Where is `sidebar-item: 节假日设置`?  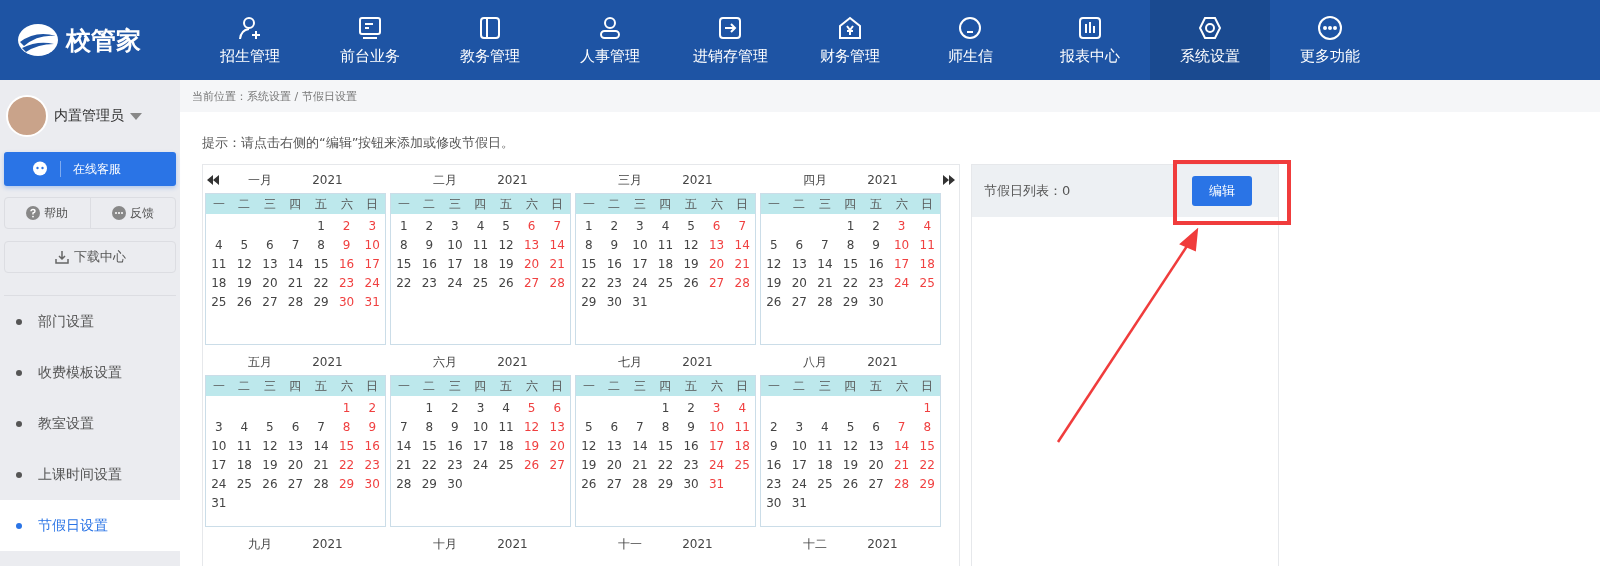
sidebar-item: 节假日设置 is located at coordinates (90, 525).